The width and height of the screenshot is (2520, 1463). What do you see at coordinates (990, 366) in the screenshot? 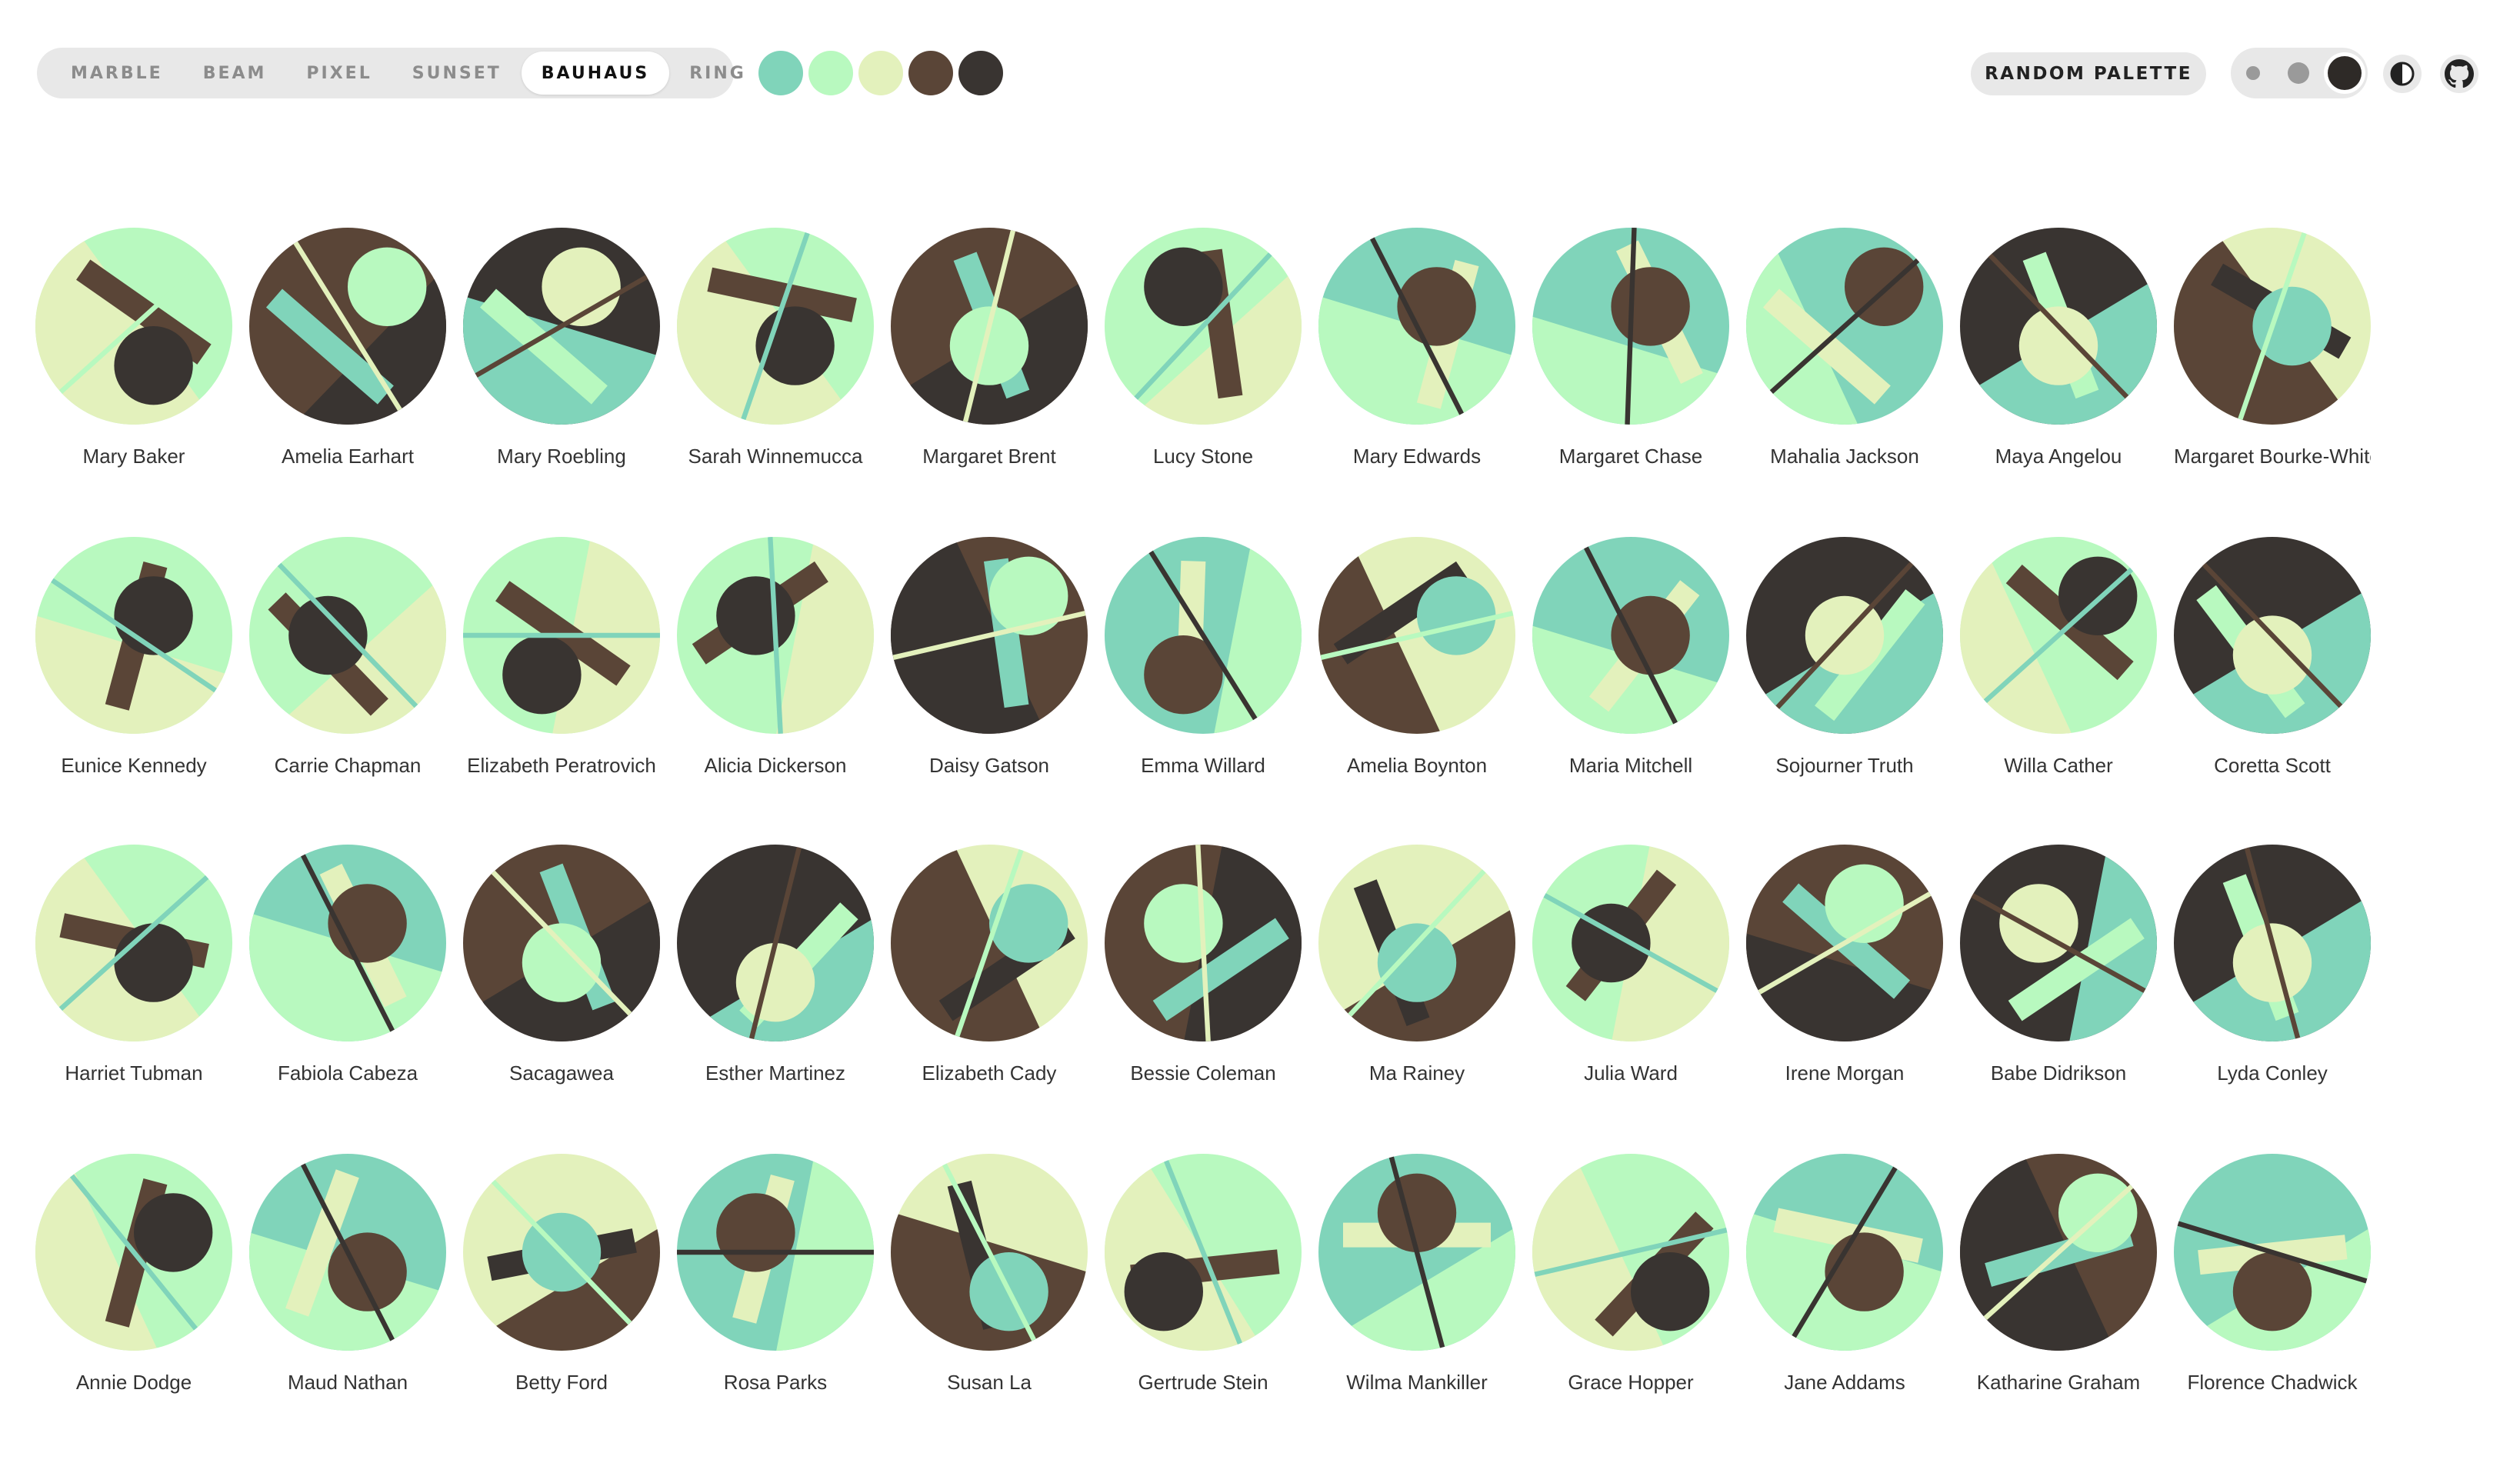
I see `avatar-card: Margaret Brent` at bounding box center [990, 366].